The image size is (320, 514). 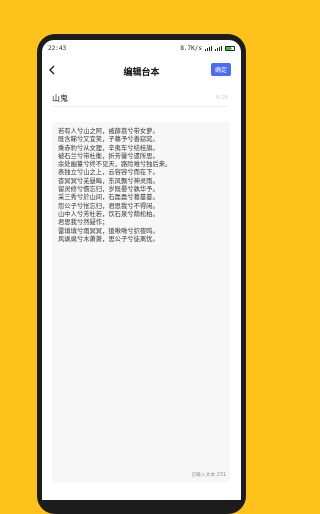 I want to click on status-indicators: 8.7K/s, so click(x=207, y=48).